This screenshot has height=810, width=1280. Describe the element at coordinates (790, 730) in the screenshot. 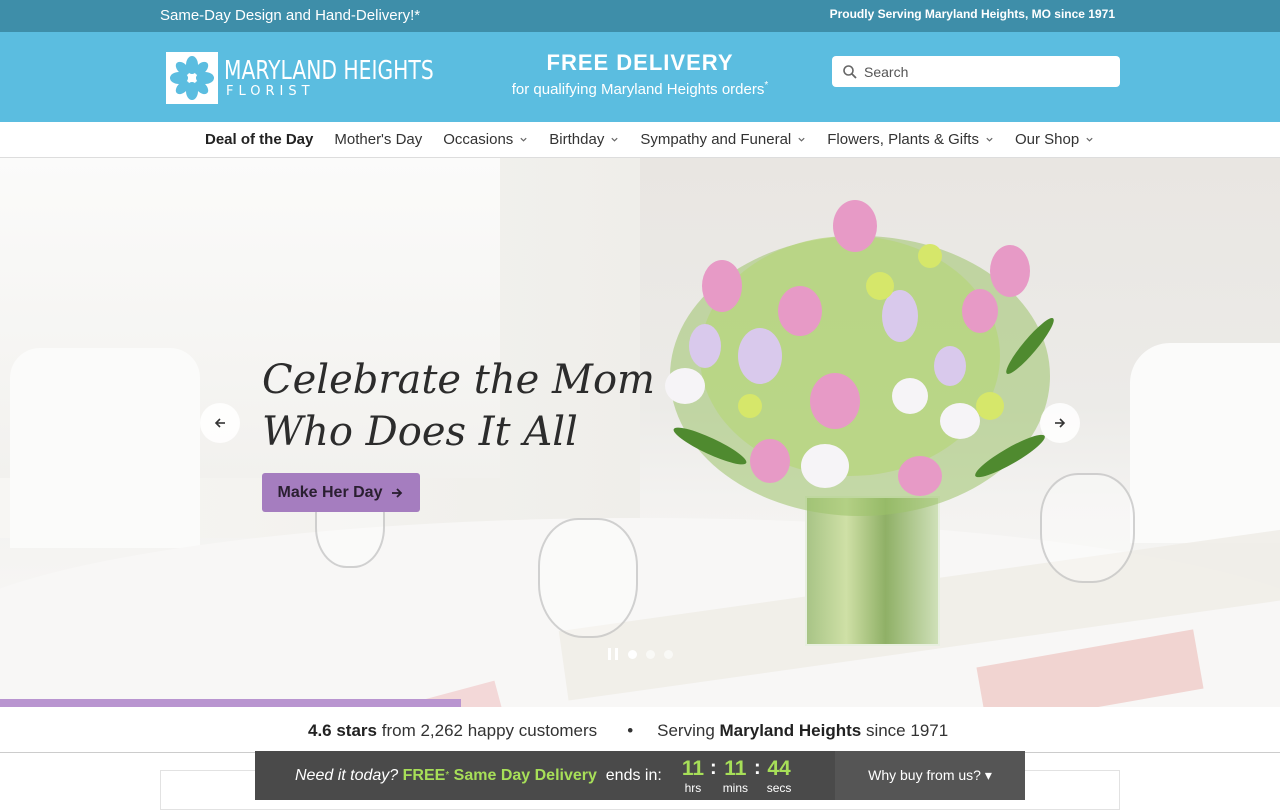

I see `serving-city: Maryland Heights` at that location.